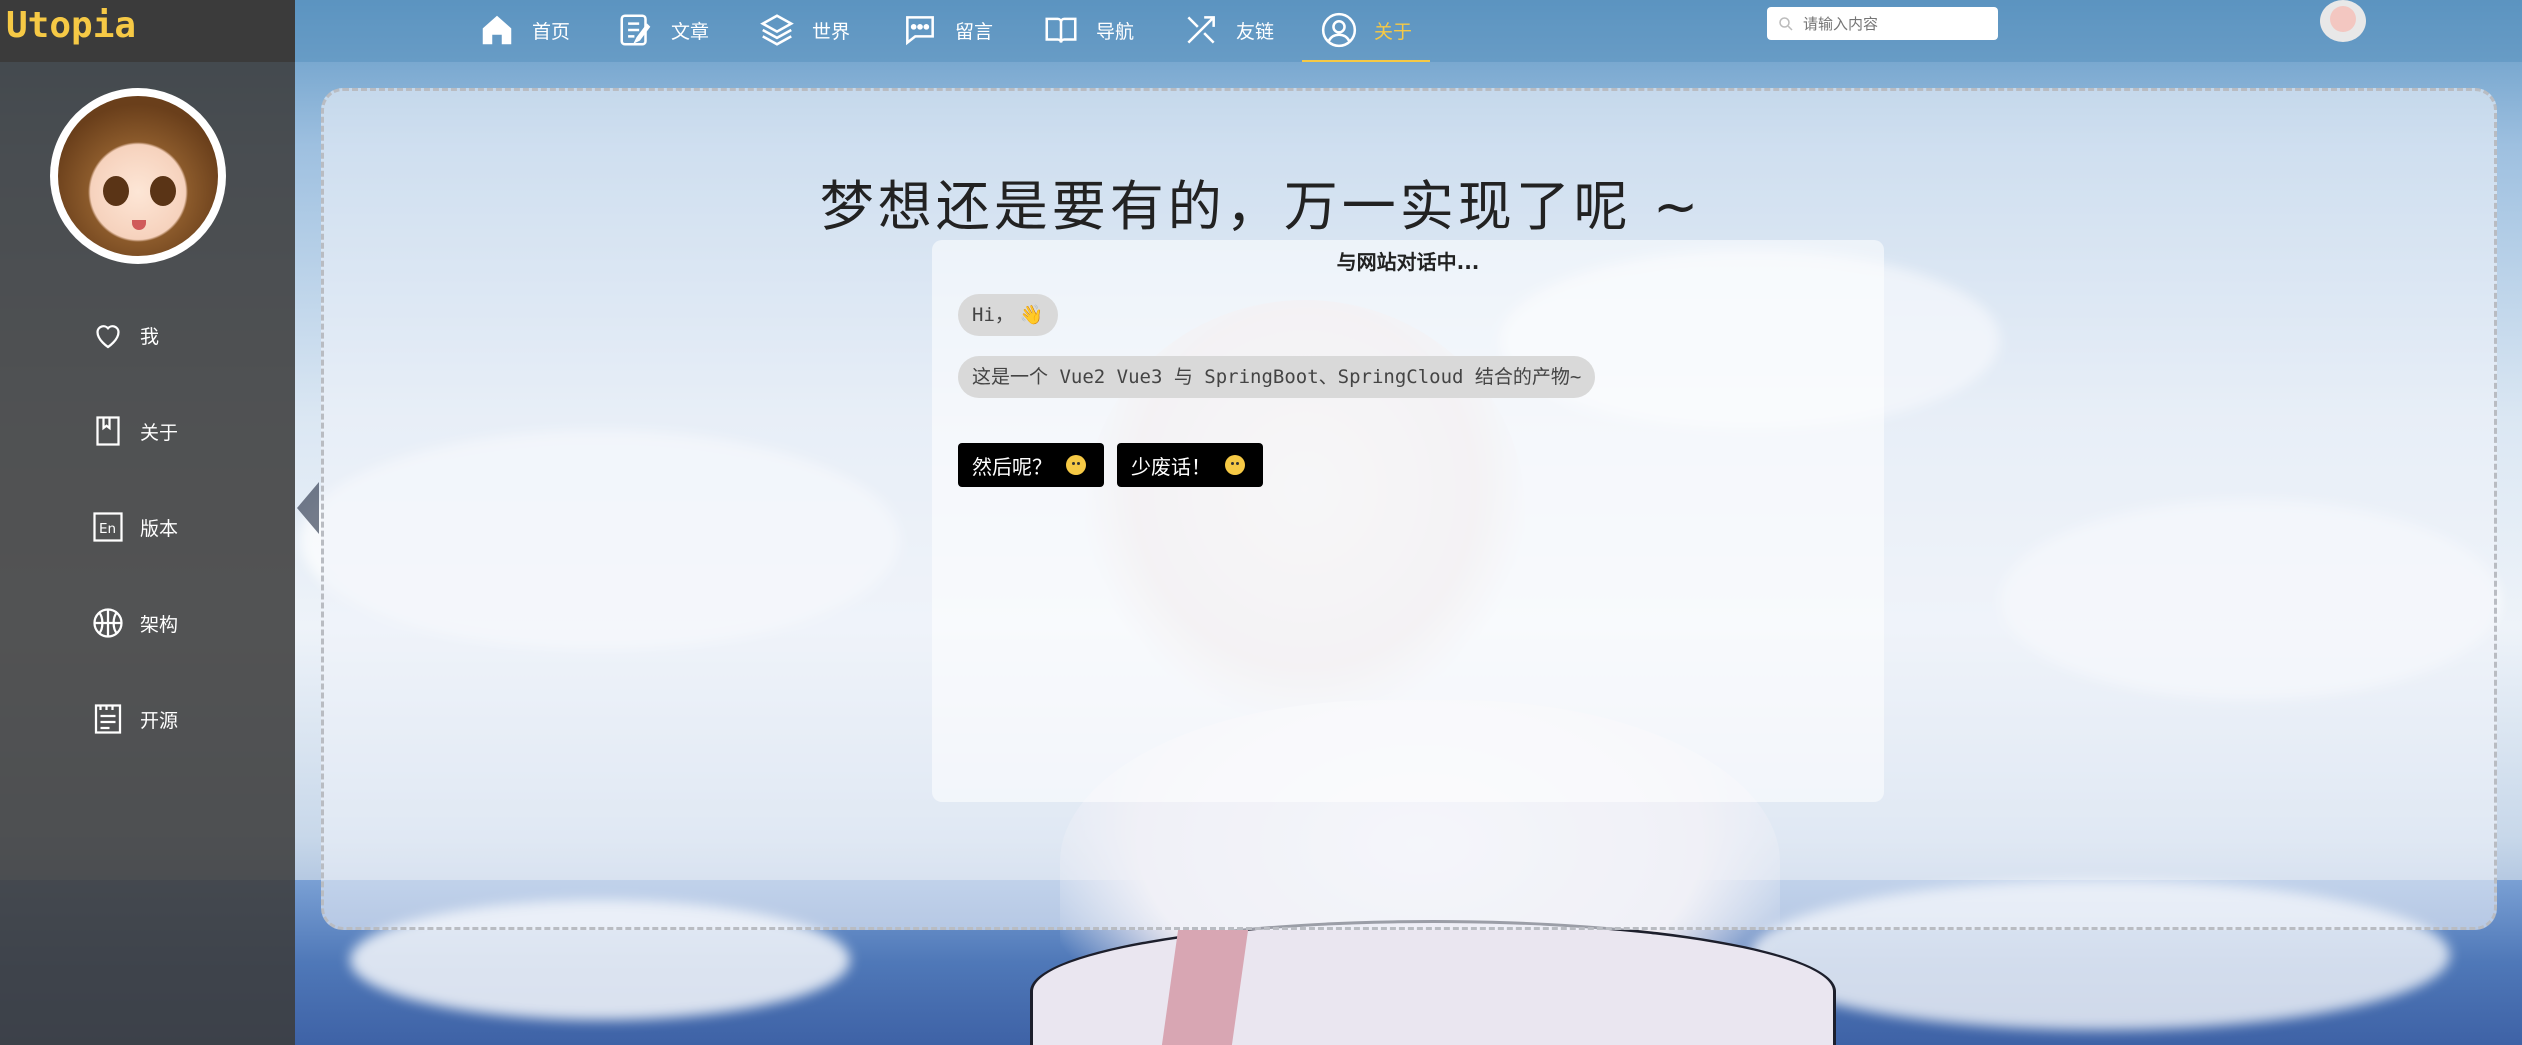 The width and height of the screenshot is (2522, 1045). I want to click on sidebar-item-version: En 版本, so click(134, 527).